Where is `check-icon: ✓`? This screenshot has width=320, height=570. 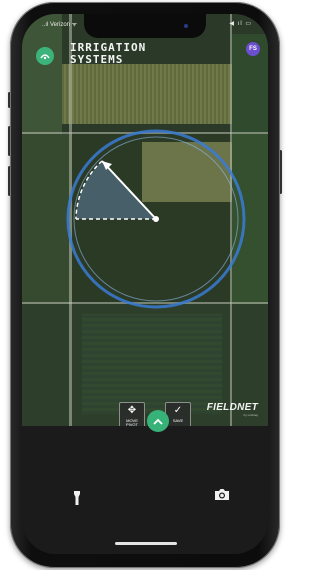
check-icon: ✓ is located at coordinates (178, 410).